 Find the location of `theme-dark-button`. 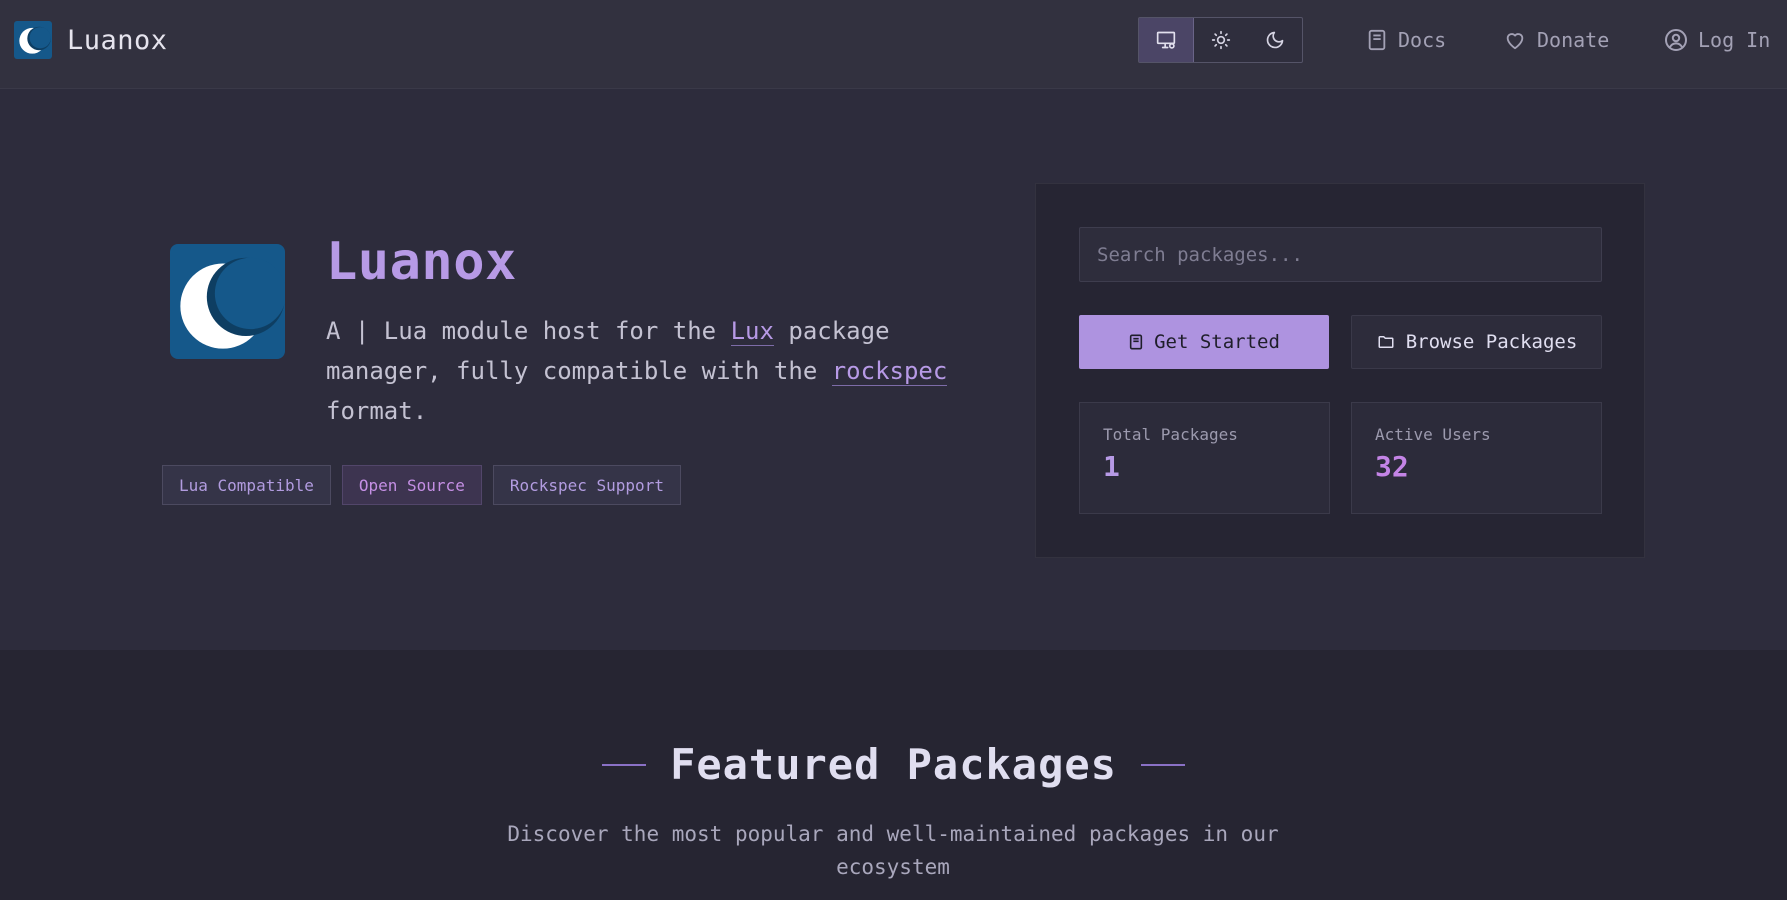

theme-dark-button is located at coordinates (1275, 40).